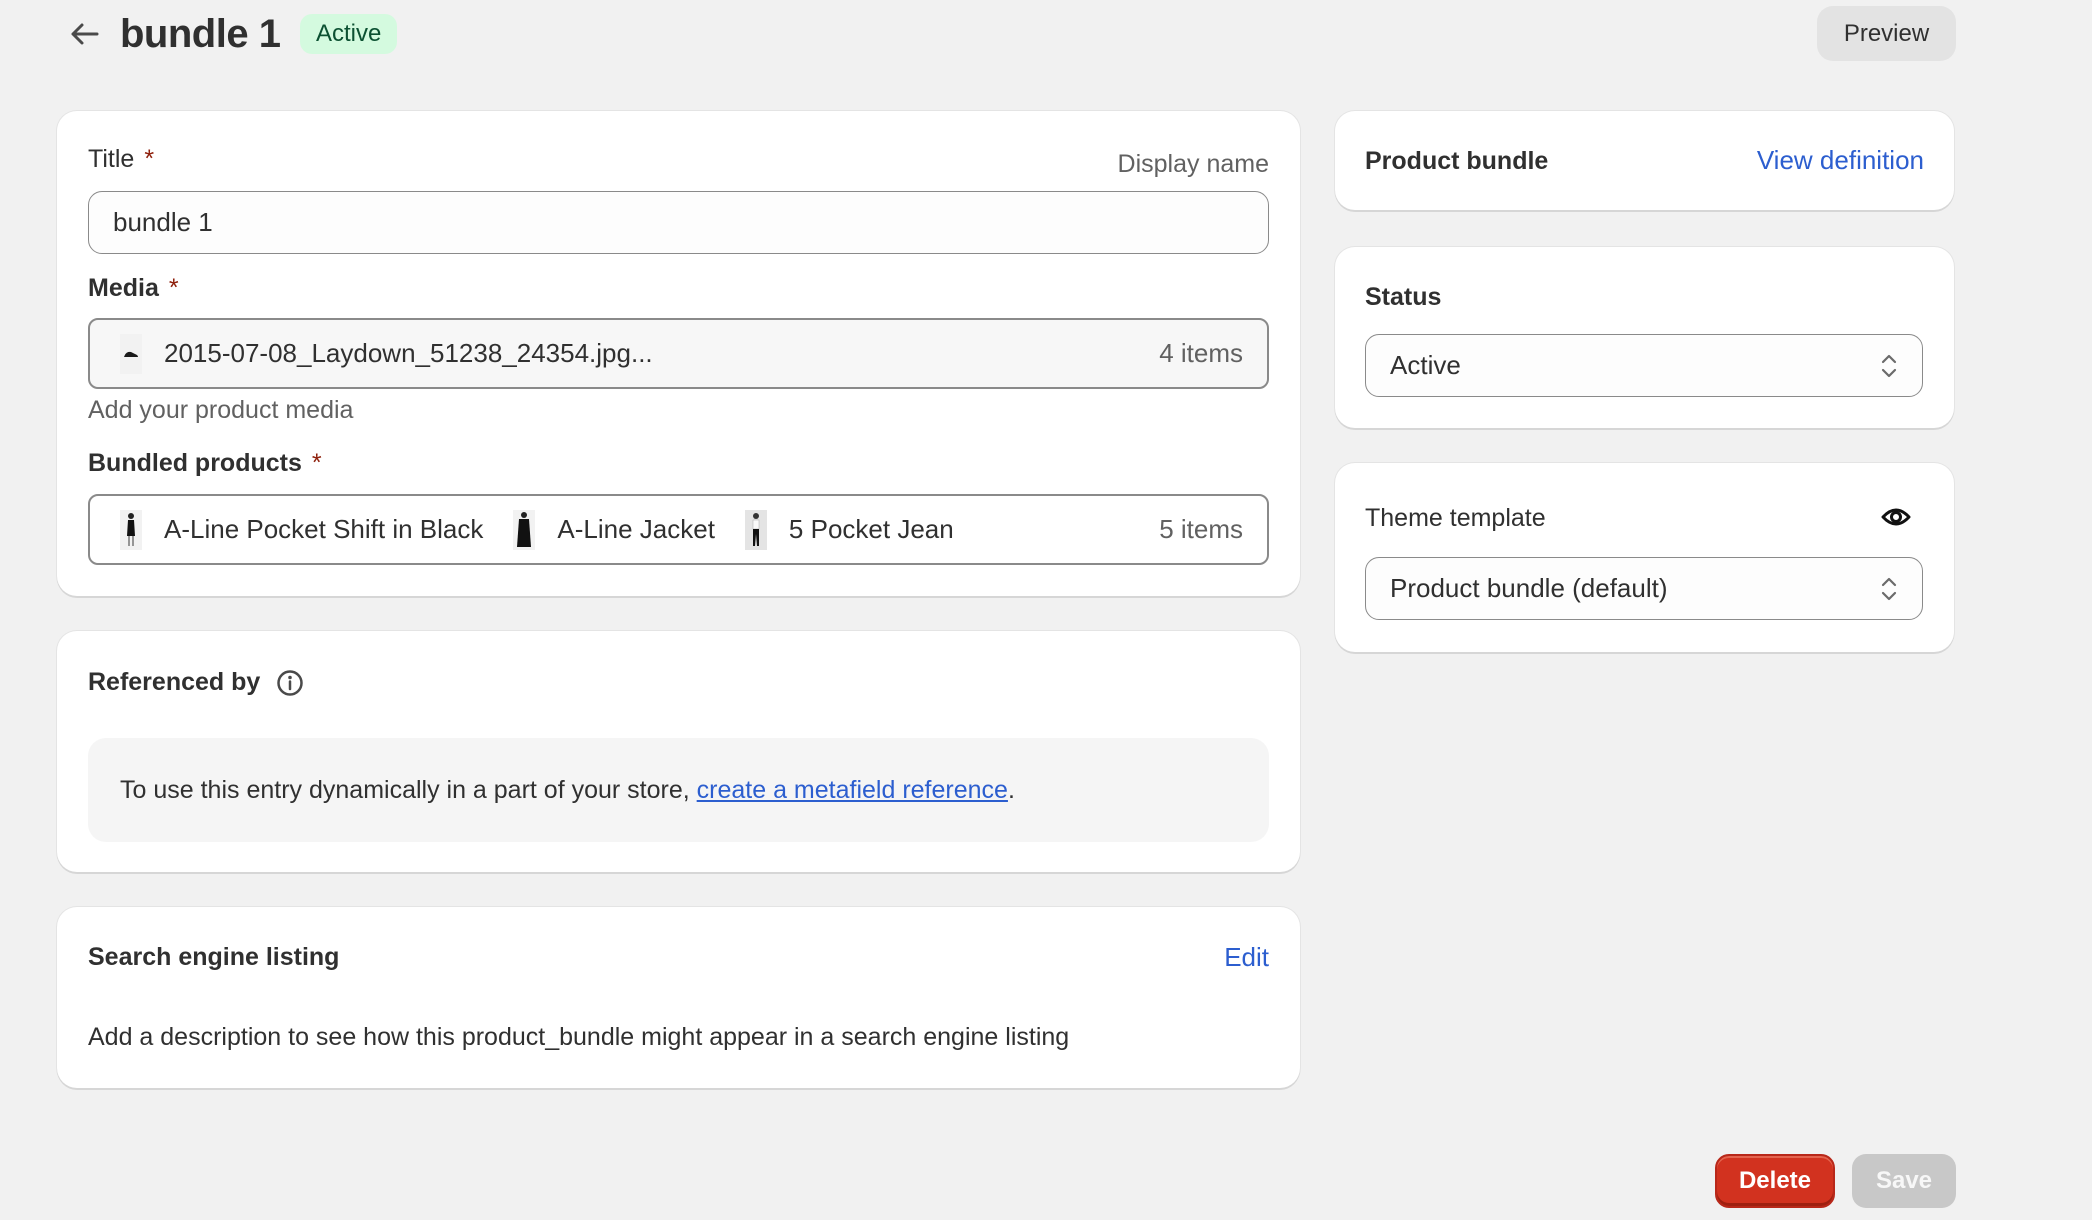 Image resolution: width=2092 pixels, height=1220 pixels. I want to click on title-label: Title, so click(111, 159).